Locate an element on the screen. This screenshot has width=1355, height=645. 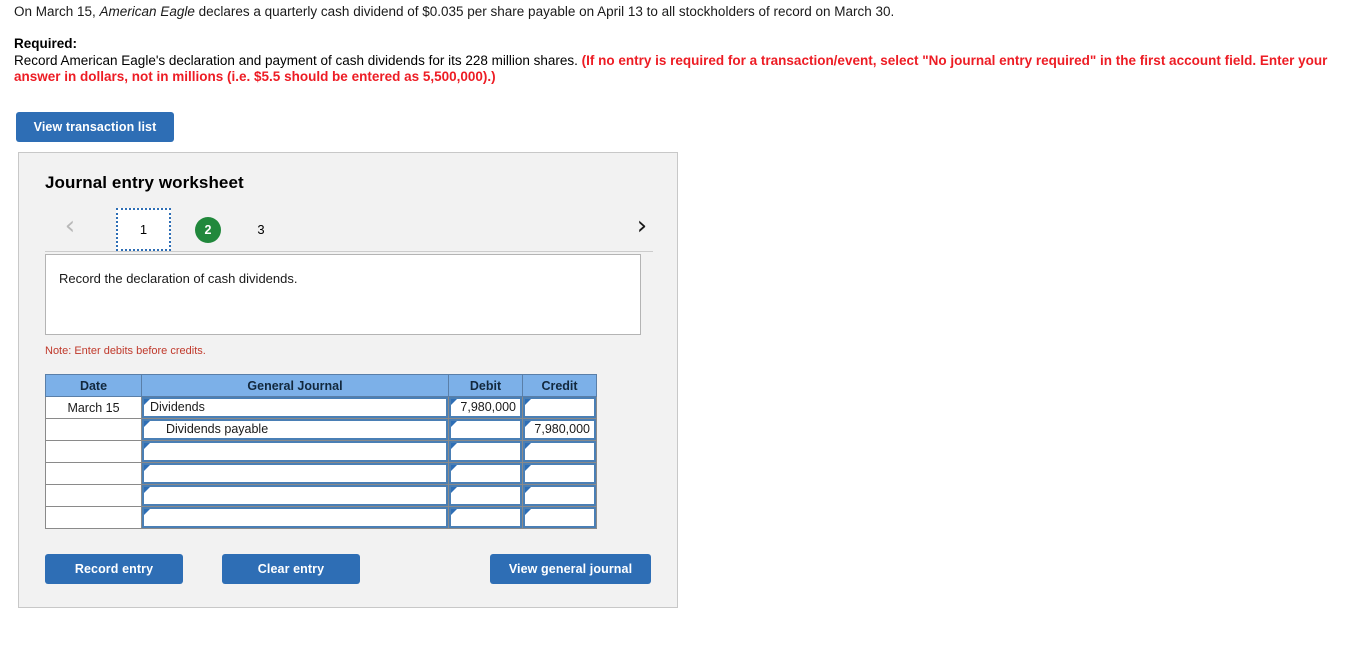
chevron-right-icon: › is located at coordinates (642, 226).